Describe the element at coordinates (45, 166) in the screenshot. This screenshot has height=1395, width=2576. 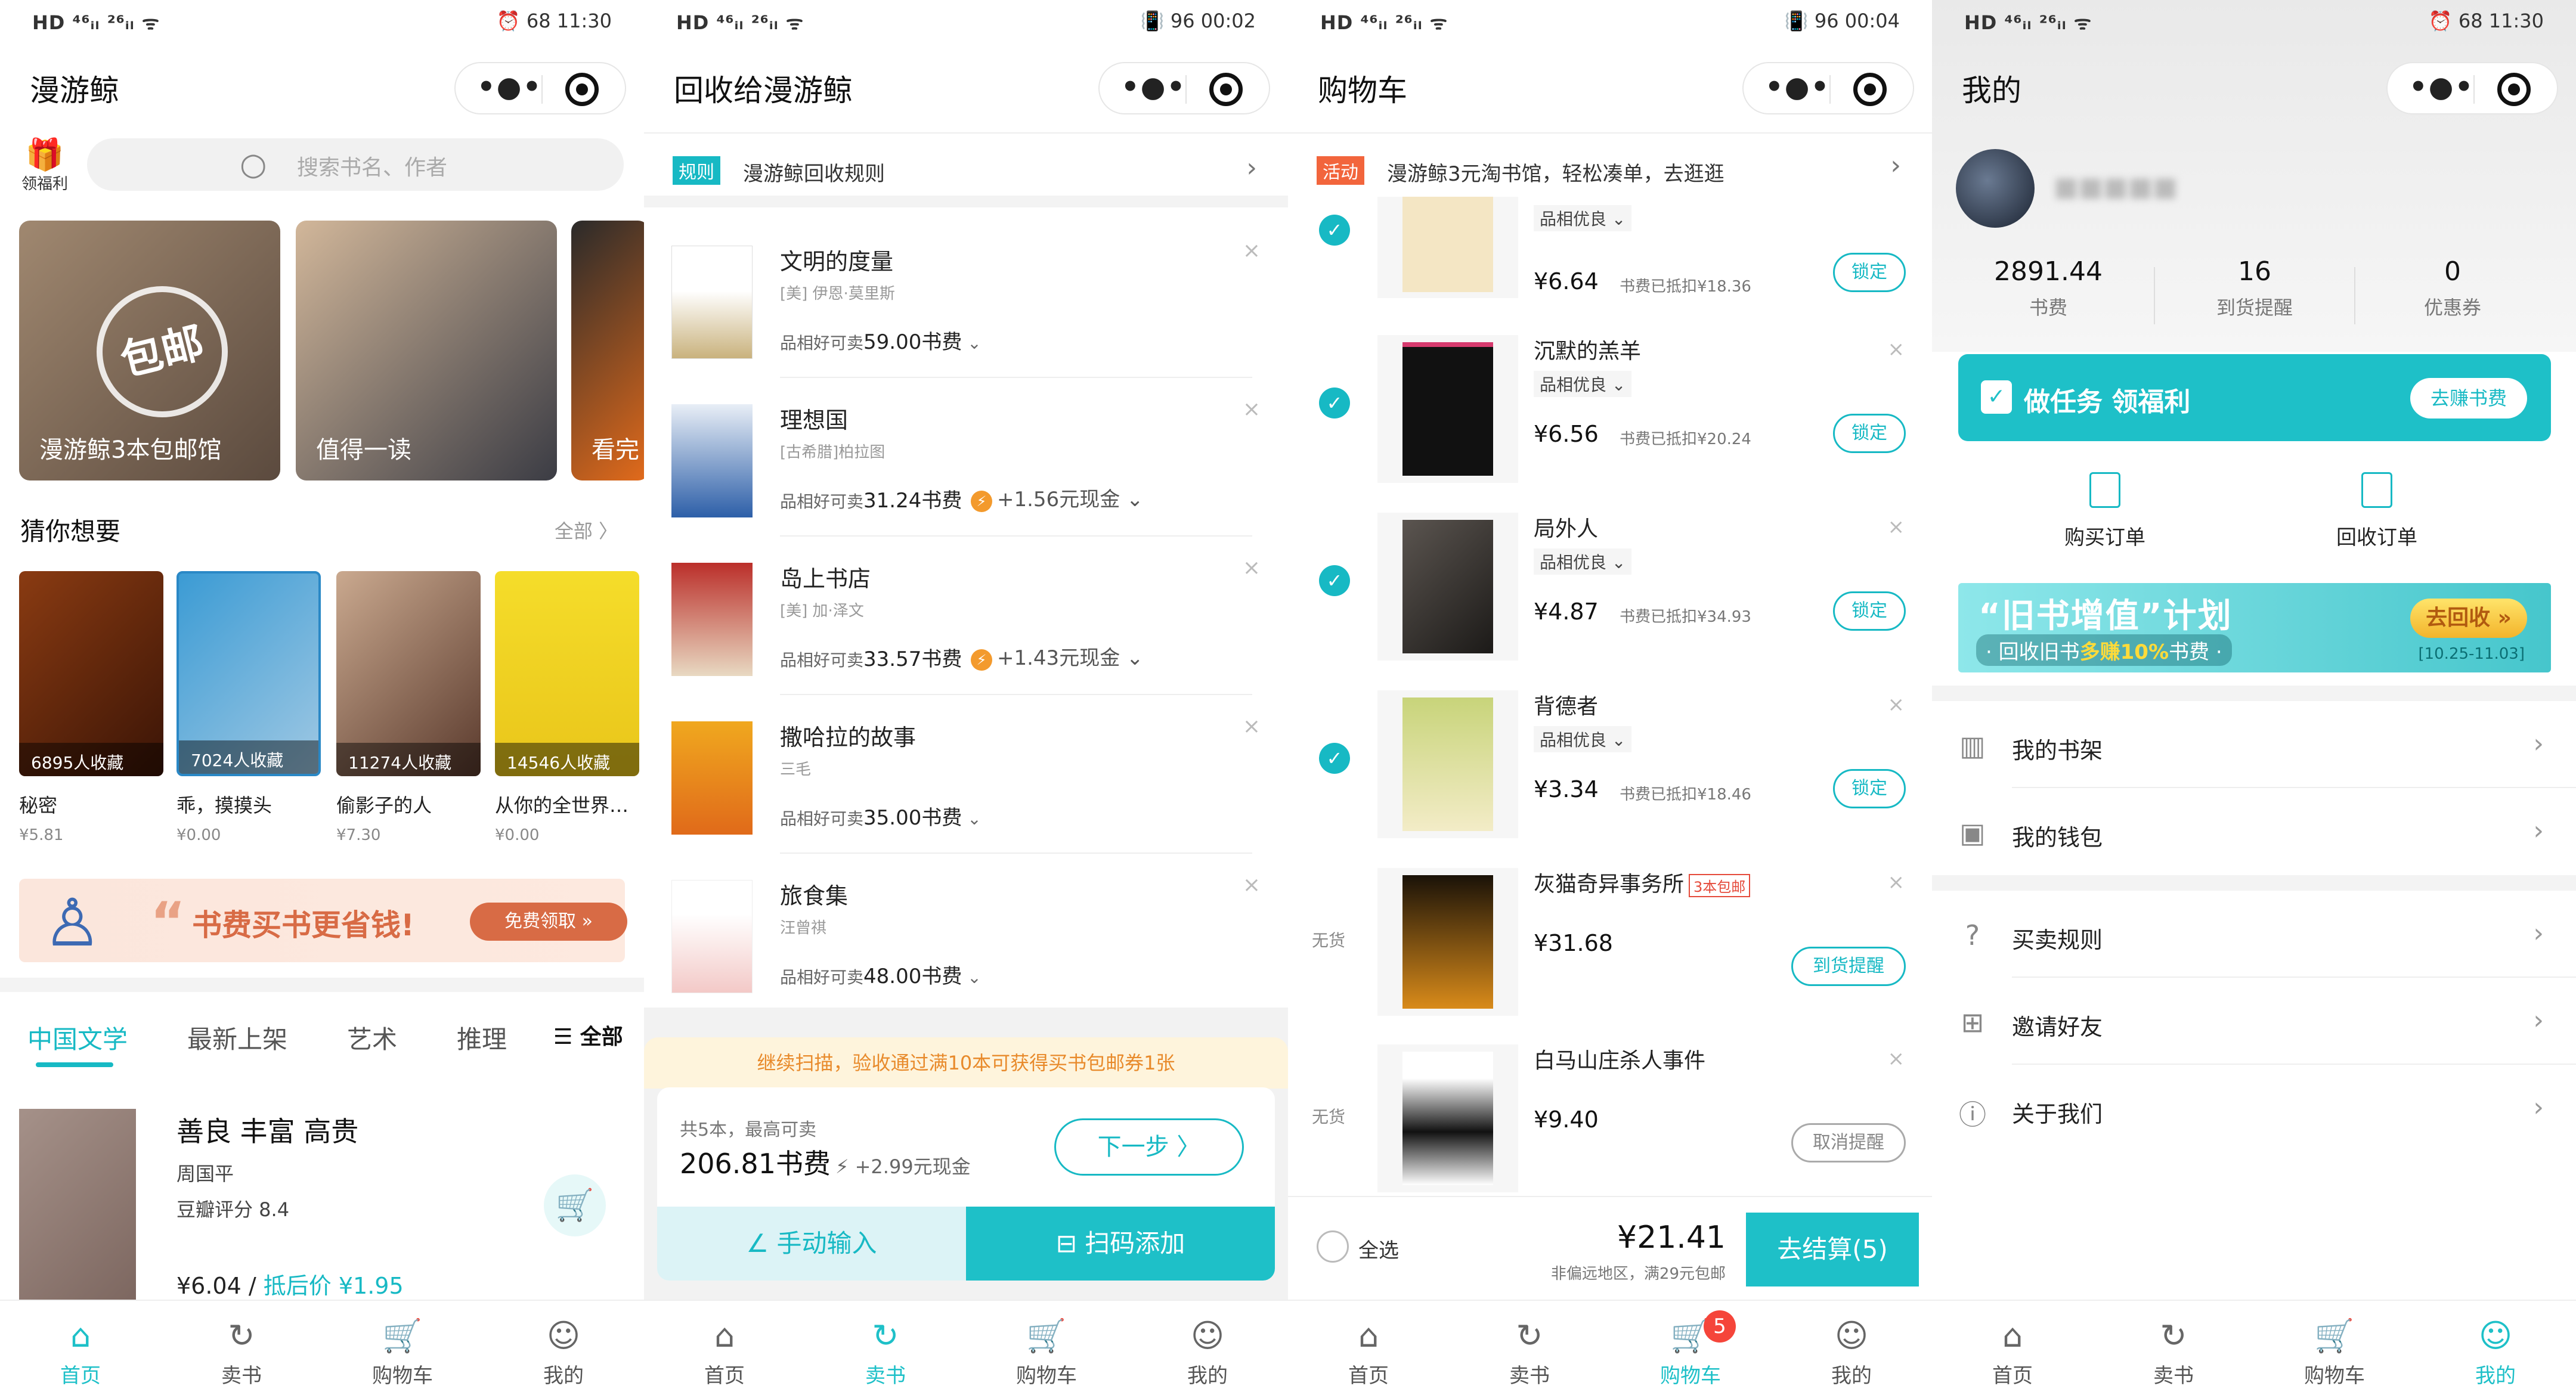
I see `gift-button: 🎁 领福利` at that location.